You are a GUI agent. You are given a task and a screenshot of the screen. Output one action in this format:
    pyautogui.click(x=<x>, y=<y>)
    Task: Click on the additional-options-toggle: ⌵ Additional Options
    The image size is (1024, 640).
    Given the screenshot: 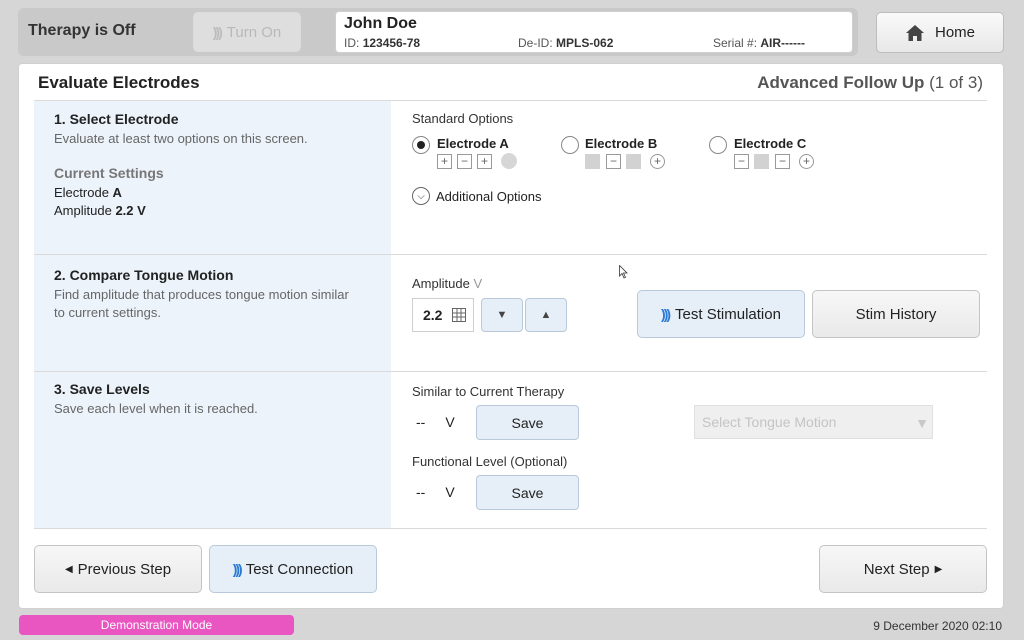 What is the action you would take?
    pyautogui.click(x=477, y=196)
    